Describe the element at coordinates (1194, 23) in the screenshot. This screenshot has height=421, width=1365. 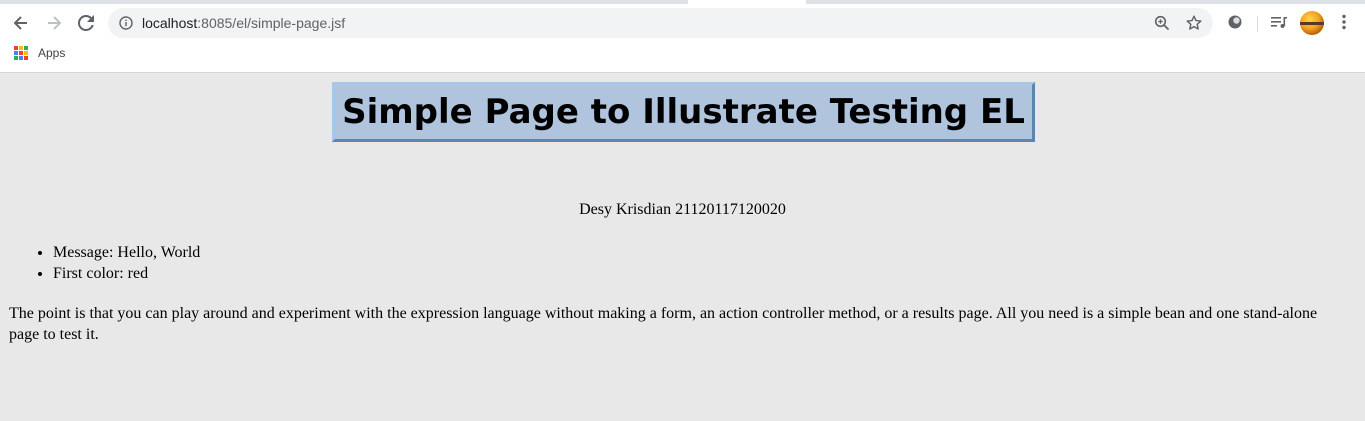
I see `star-icon` at that location.